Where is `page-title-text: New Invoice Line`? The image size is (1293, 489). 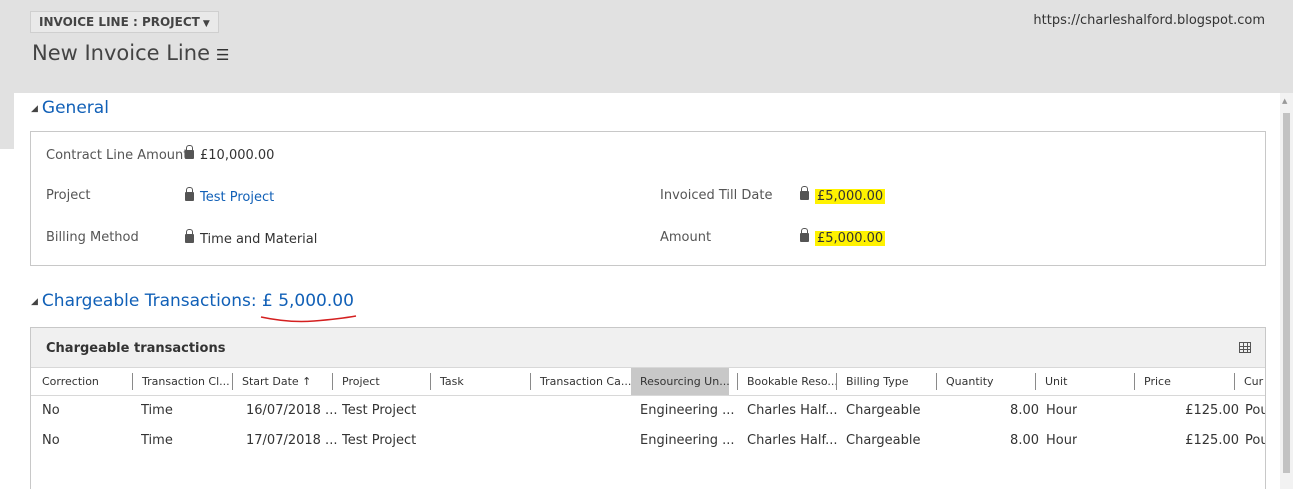
page-title-text: New Invoice Line is located at coordinates (121, 53).